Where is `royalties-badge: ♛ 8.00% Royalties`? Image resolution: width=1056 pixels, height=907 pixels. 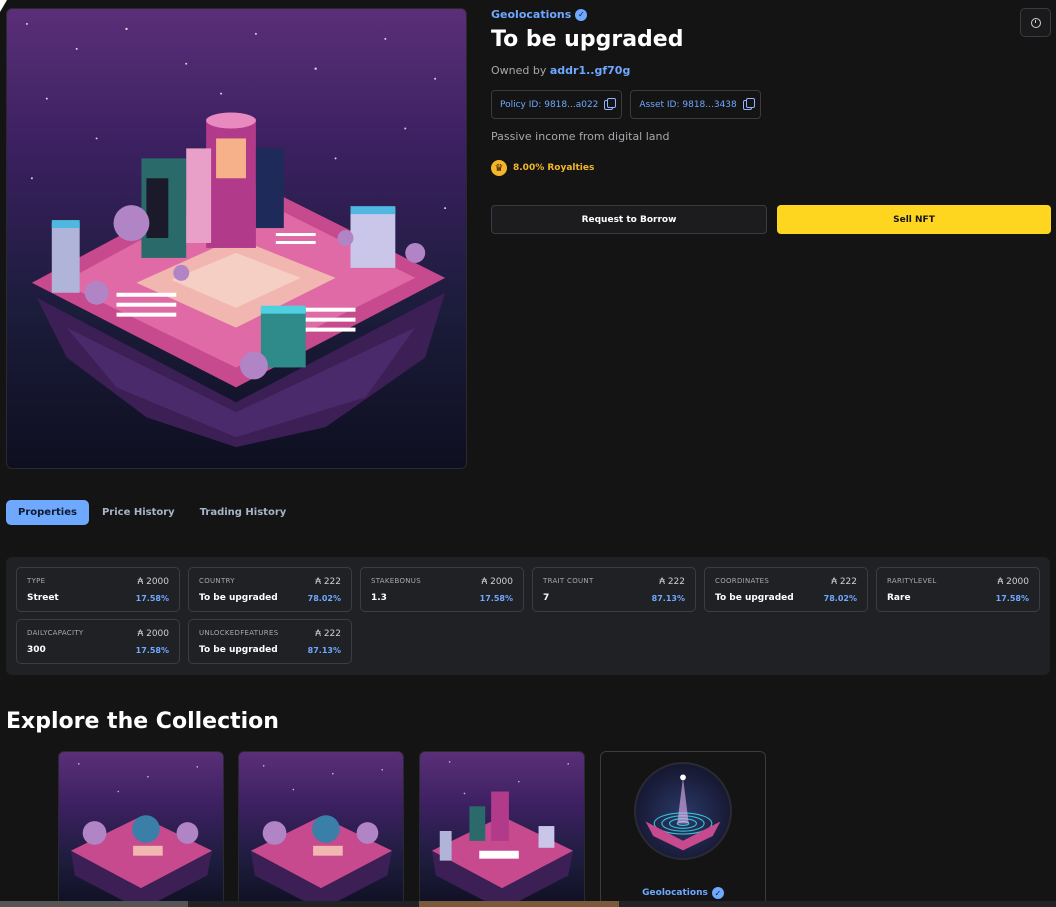
royalties-badge: ♛ 8.00% Royalties is located at coordinates (771, 168).